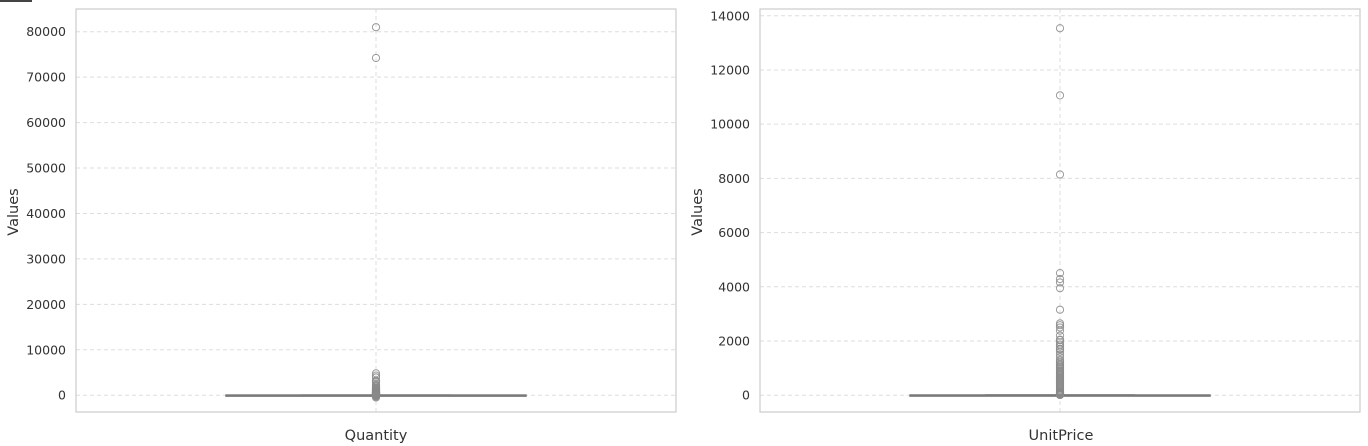 This screenshot has height=446, width=1368. I want to click on y-tick-label: 4000, so click(734, 286).